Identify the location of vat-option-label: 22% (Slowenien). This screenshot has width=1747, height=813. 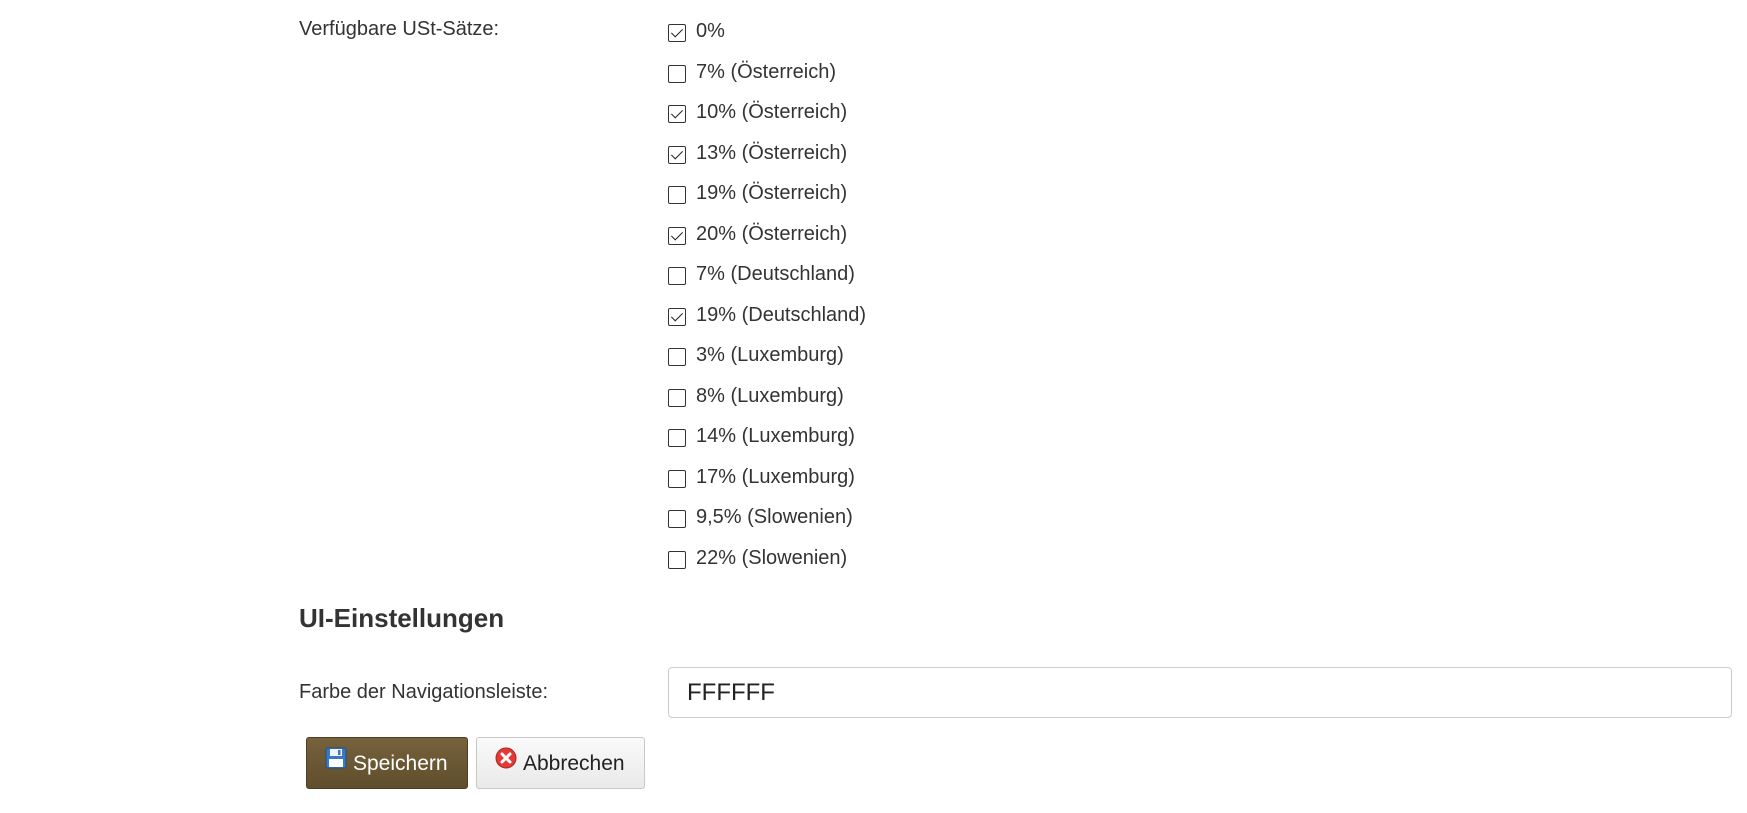
(772, 557).